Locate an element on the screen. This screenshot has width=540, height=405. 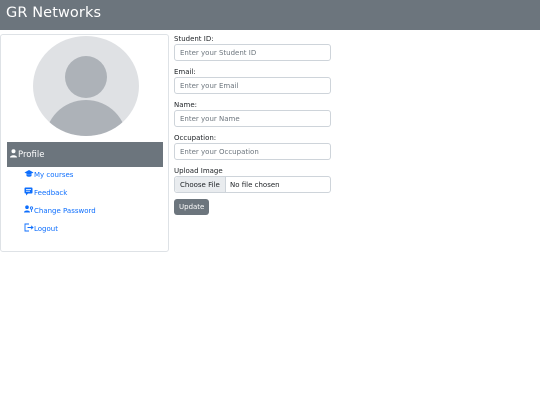
graduation-cap-icon is located at coordinates (29, 173).